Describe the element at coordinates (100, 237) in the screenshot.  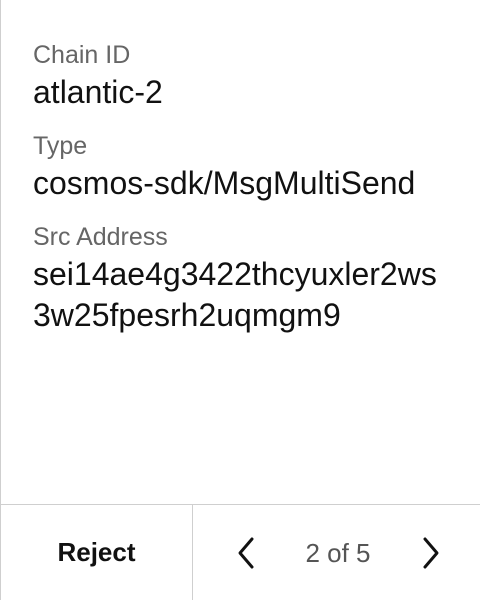
I see `src-address-label: Src Address` at that location.